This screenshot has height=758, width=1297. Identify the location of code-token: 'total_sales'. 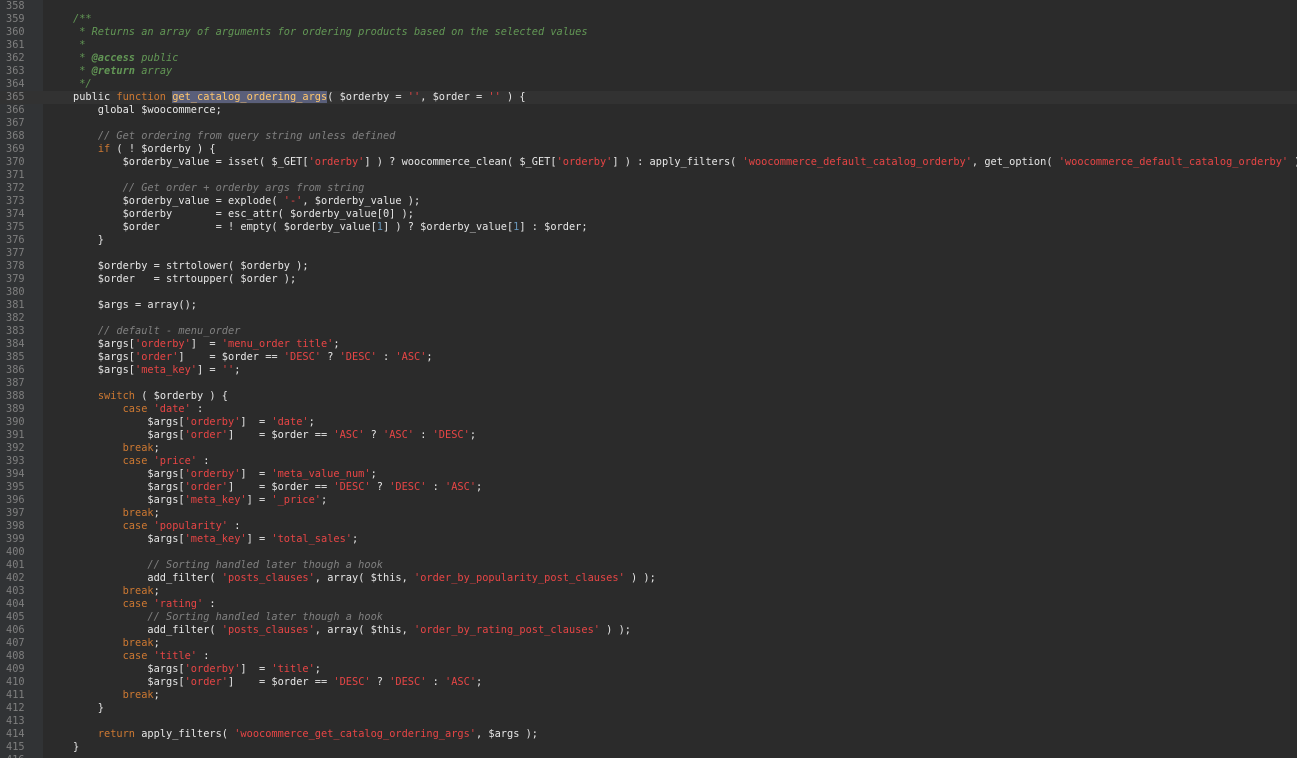
(311, 539).